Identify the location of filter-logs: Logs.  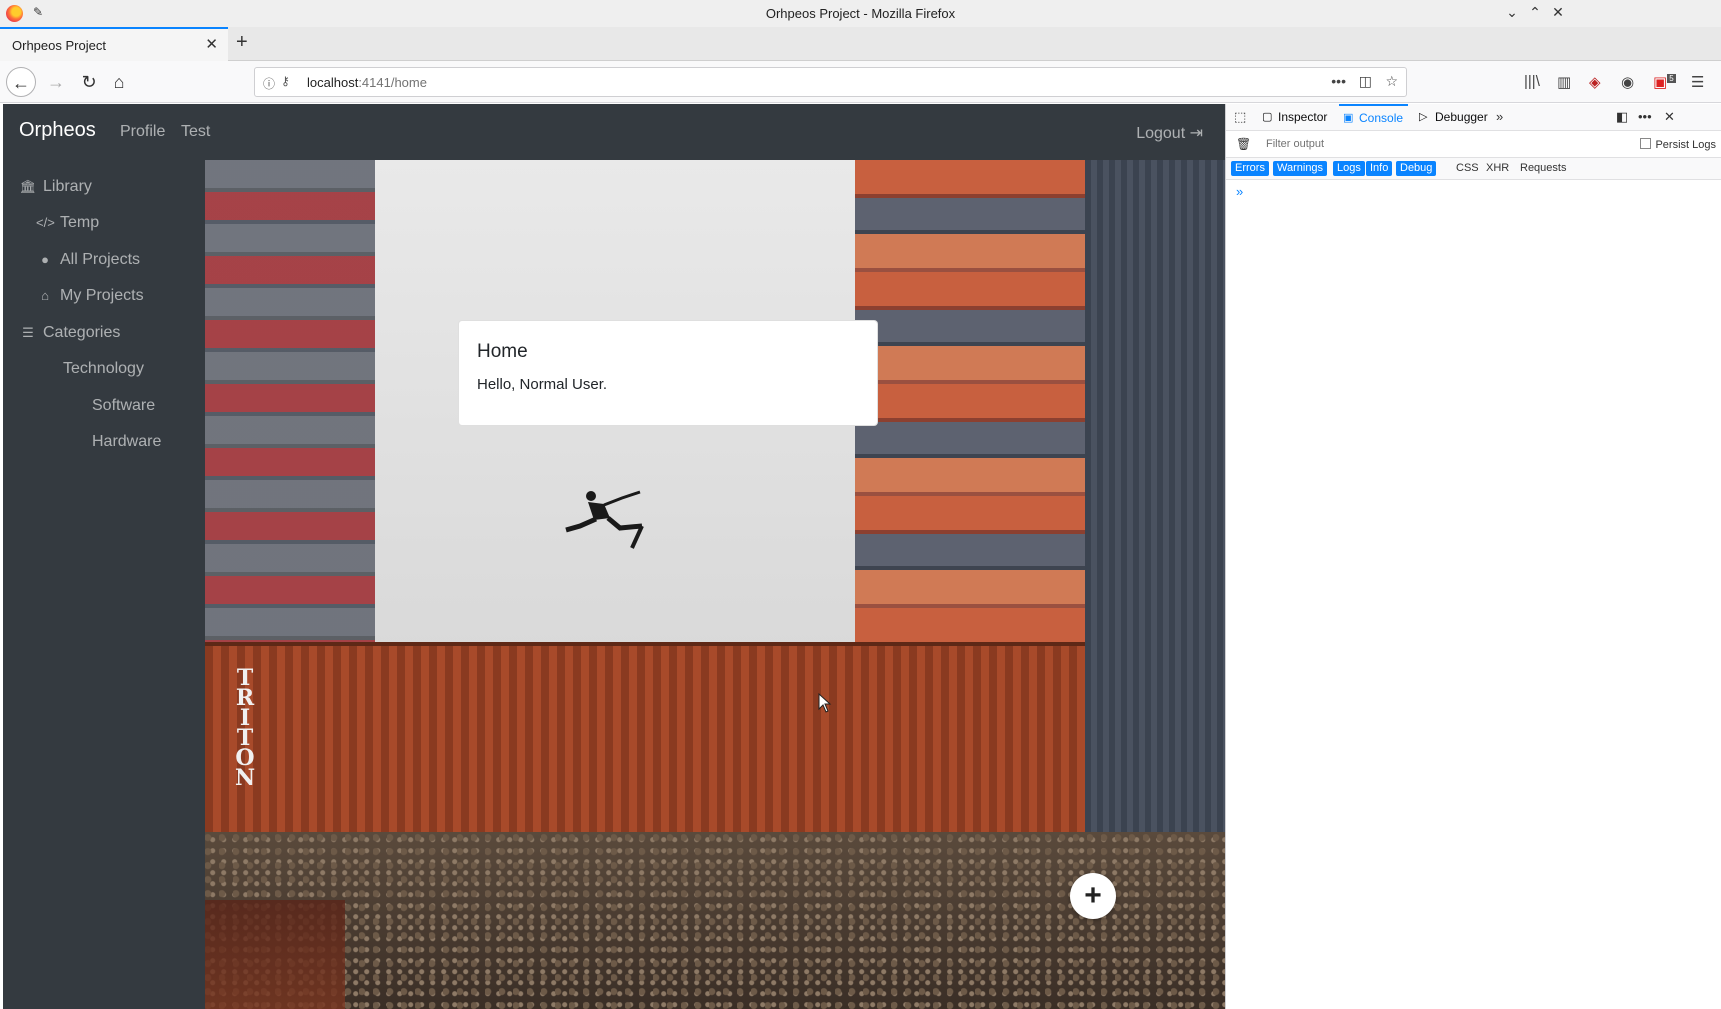
(1349, 168).